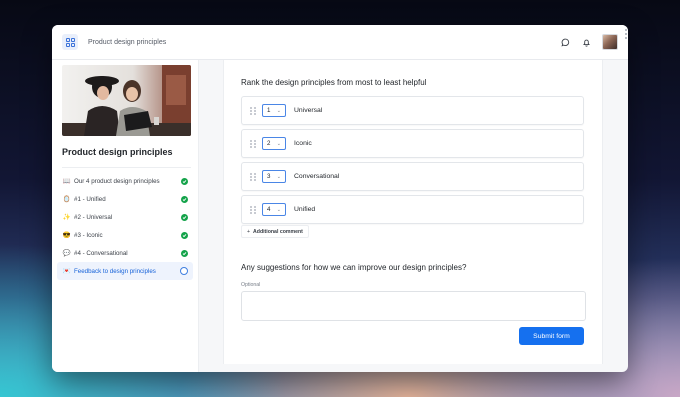 The width and height of the screenshot is (680, 397). I want to click on optional-label: Optional, so click(251, 285).